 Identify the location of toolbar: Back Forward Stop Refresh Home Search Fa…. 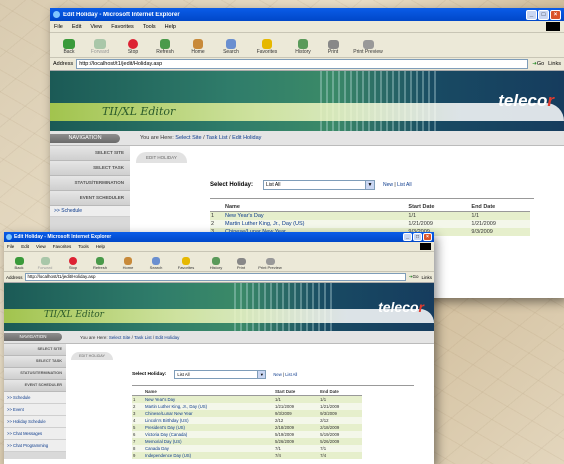
(307, 45).